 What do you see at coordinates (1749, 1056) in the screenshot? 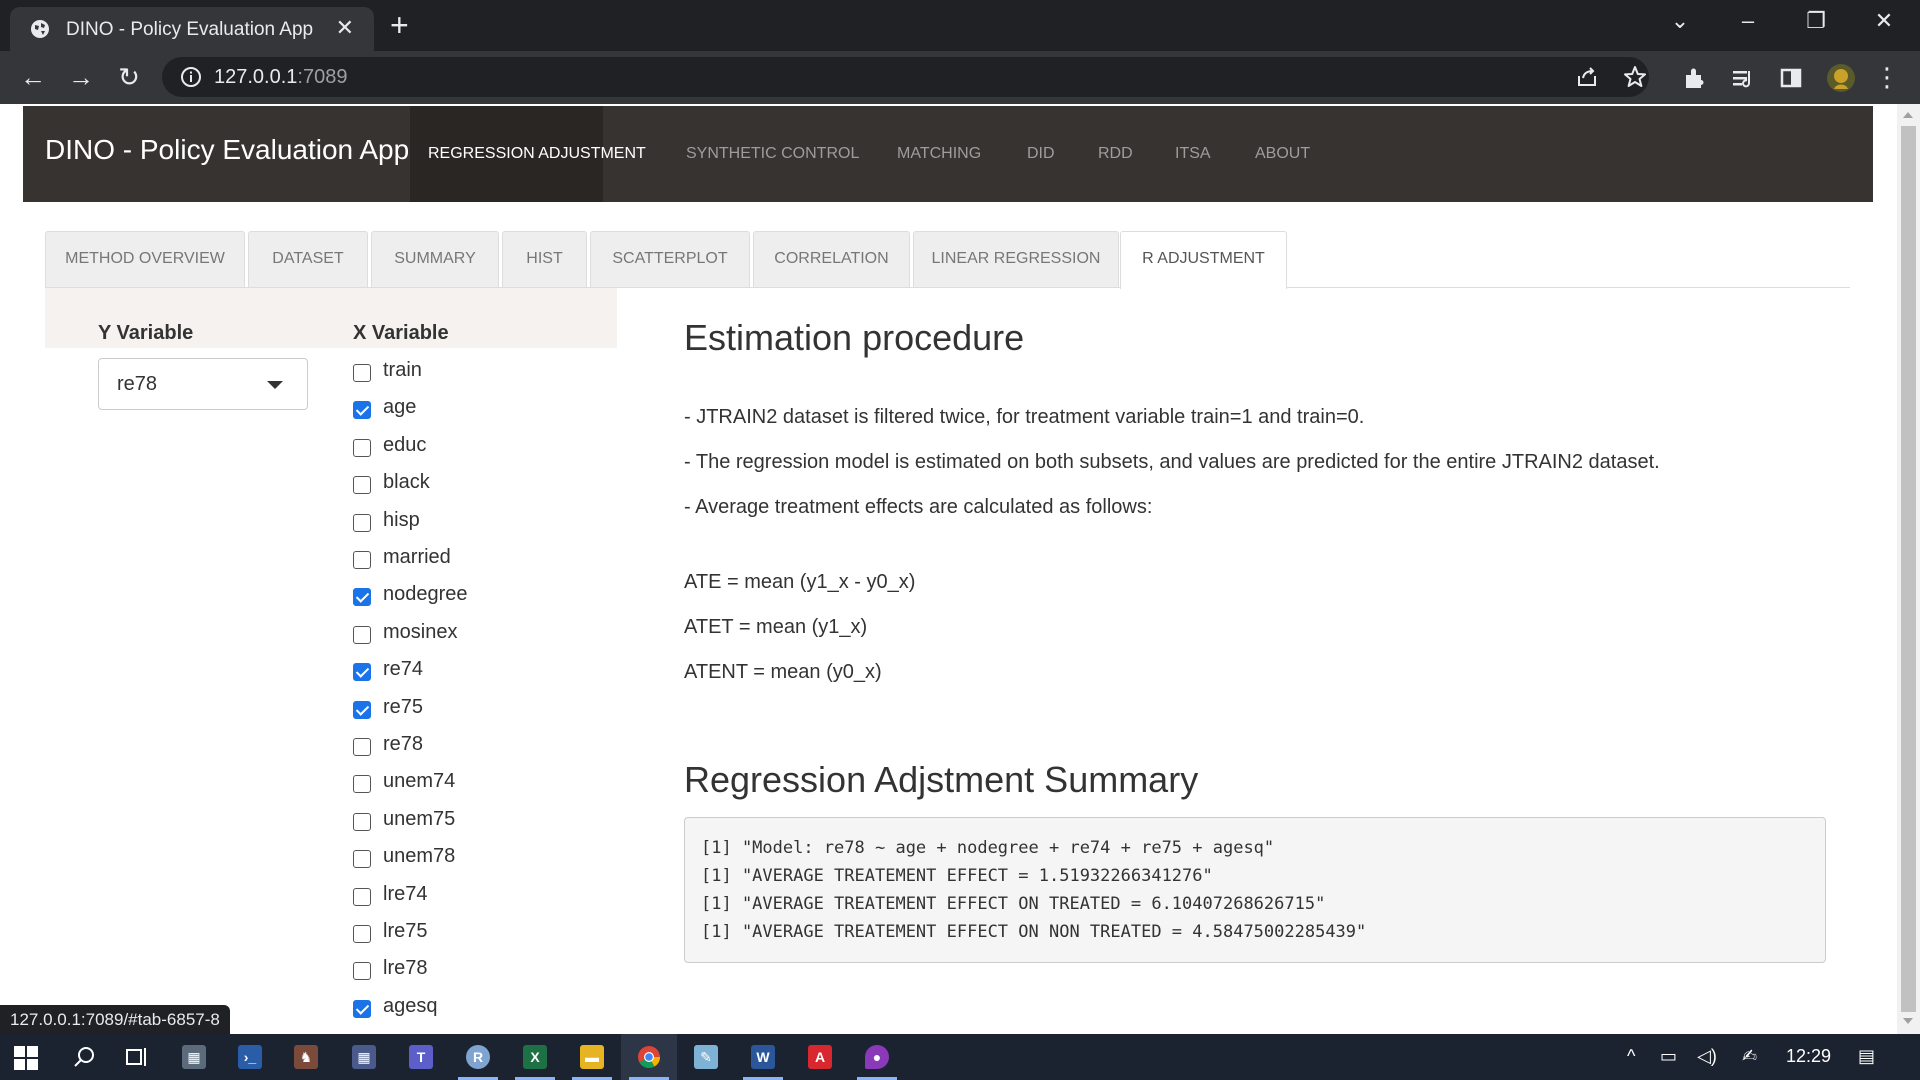
I see `pen-icon: ✍` at bounding box center [1749, 1056].